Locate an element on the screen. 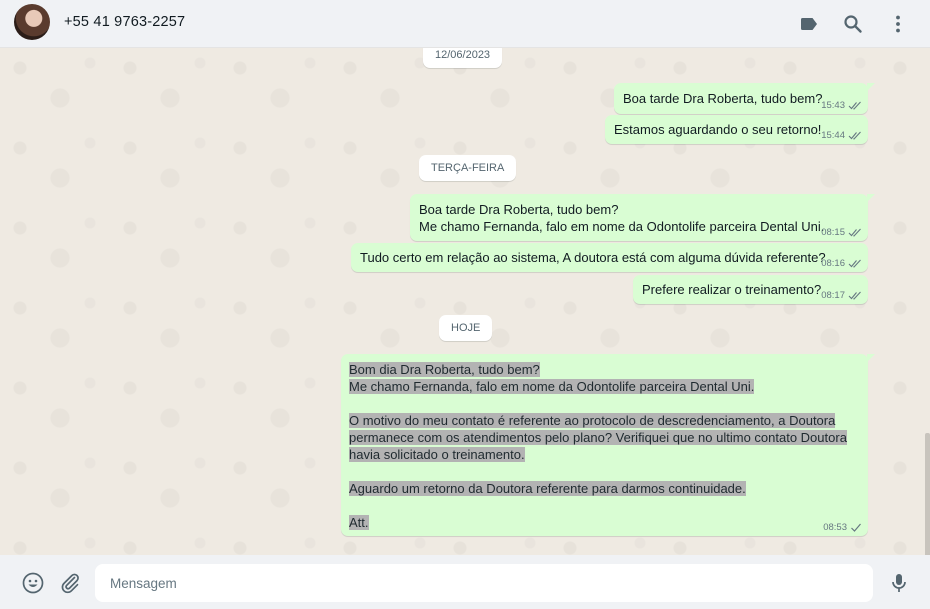  compose-bar is located at coordinates (465, 582).